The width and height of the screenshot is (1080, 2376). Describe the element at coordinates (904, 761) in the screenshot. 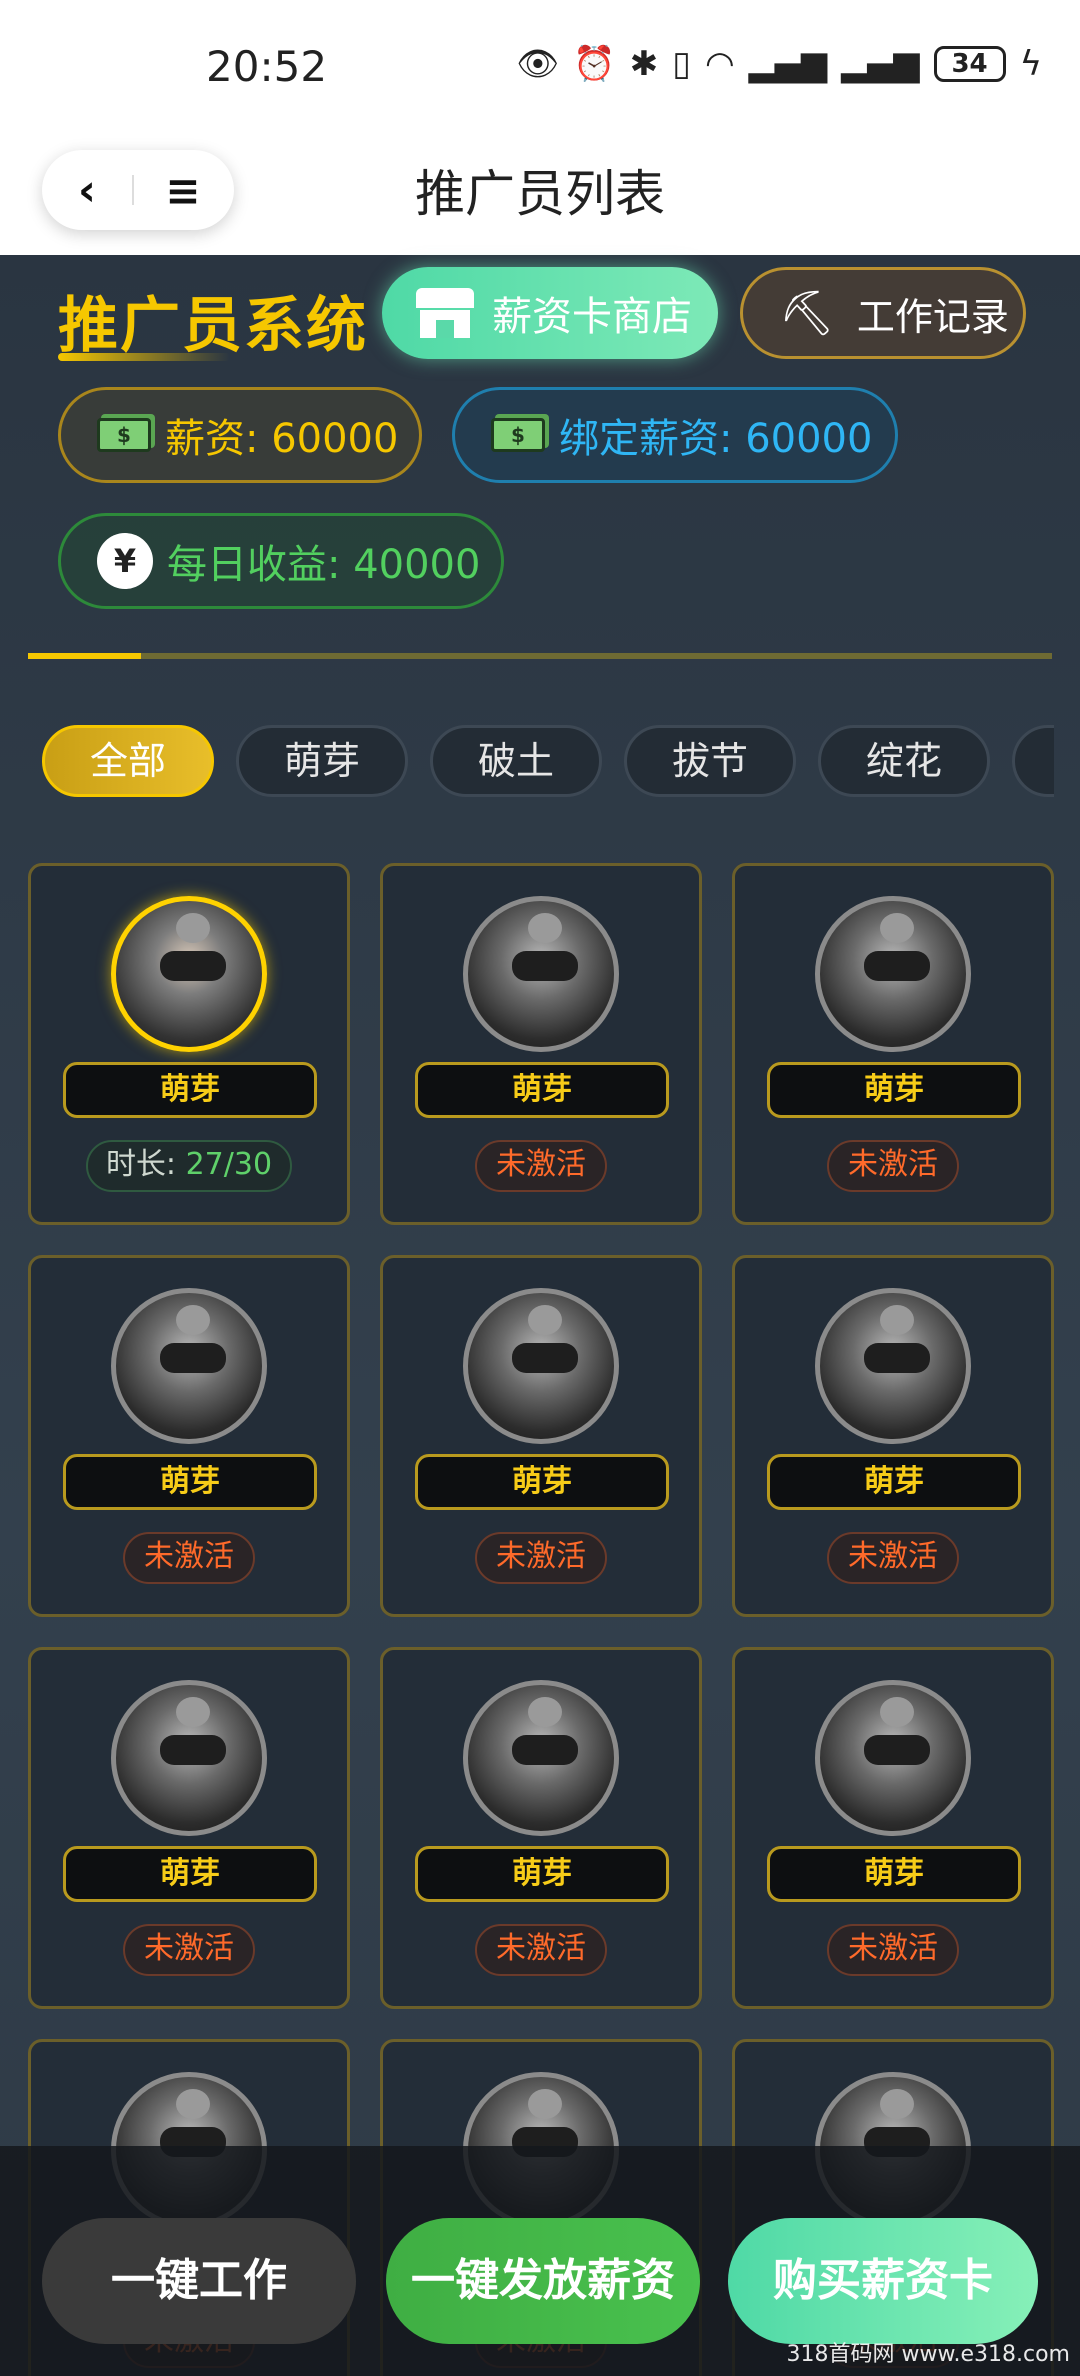

I see `tab-4: 绽花` at that location.